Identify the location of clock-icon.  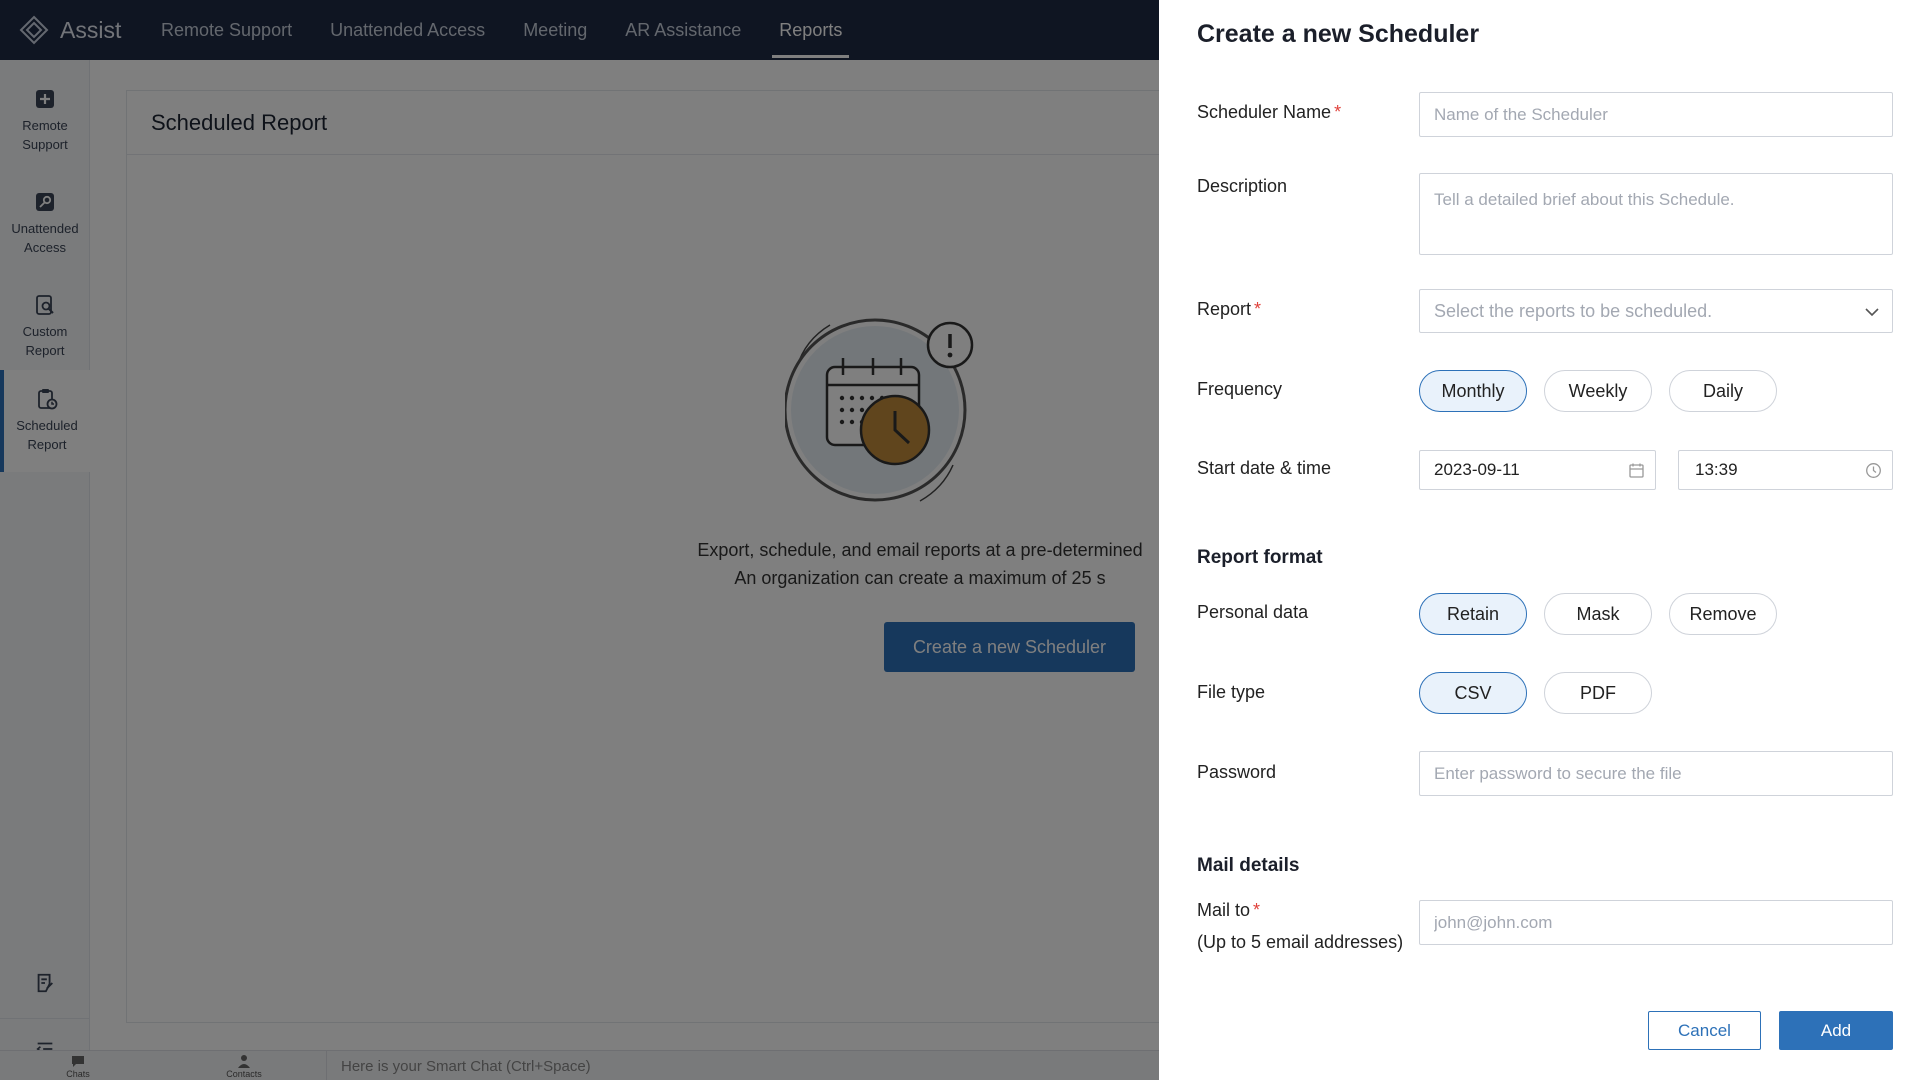
(1873, 470).